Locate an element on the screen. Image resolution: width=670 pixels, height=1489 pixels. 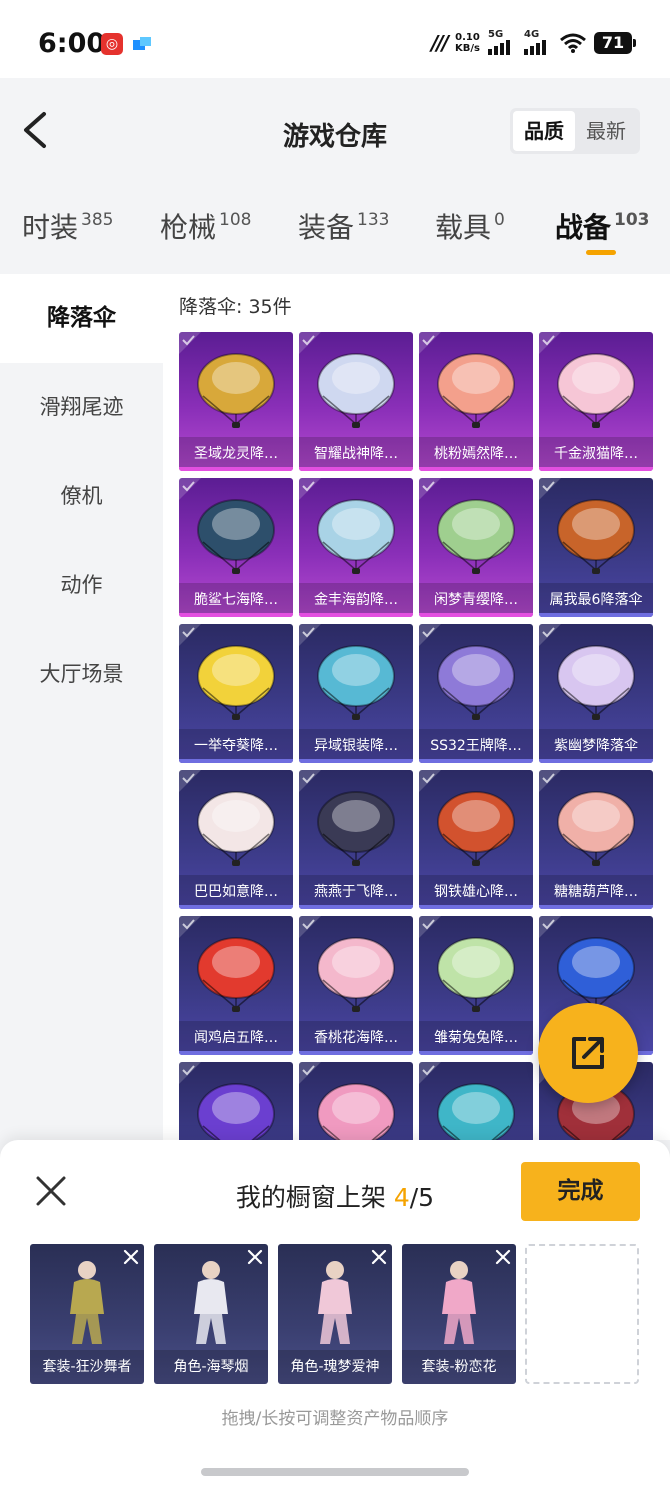
signal-4g-icon: 4G is located at coordinates (538, 42).